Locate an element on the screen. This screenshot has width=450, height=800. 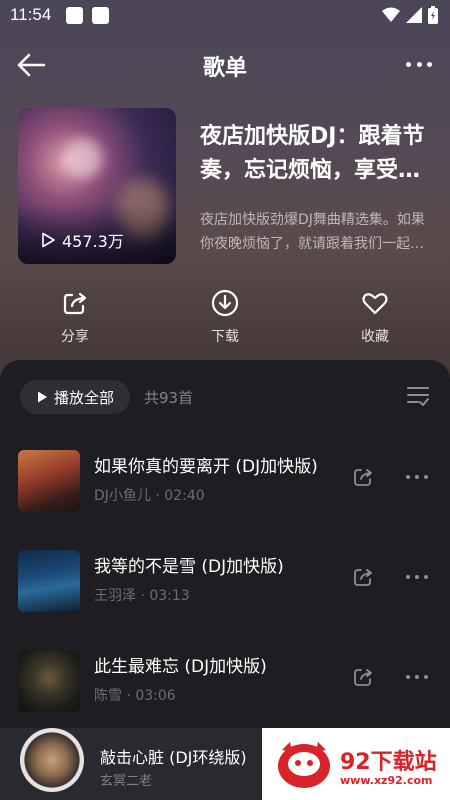
top-bar: 歌单 is located at coordinates (225, 65).